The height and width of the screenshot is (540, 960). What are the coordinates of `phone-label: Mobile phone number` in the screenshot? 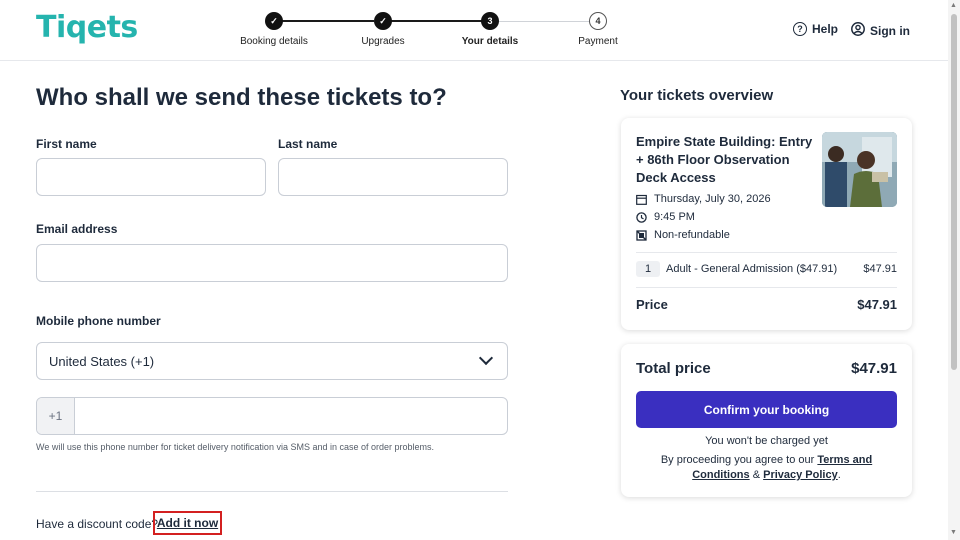 It's located at (98, 321).